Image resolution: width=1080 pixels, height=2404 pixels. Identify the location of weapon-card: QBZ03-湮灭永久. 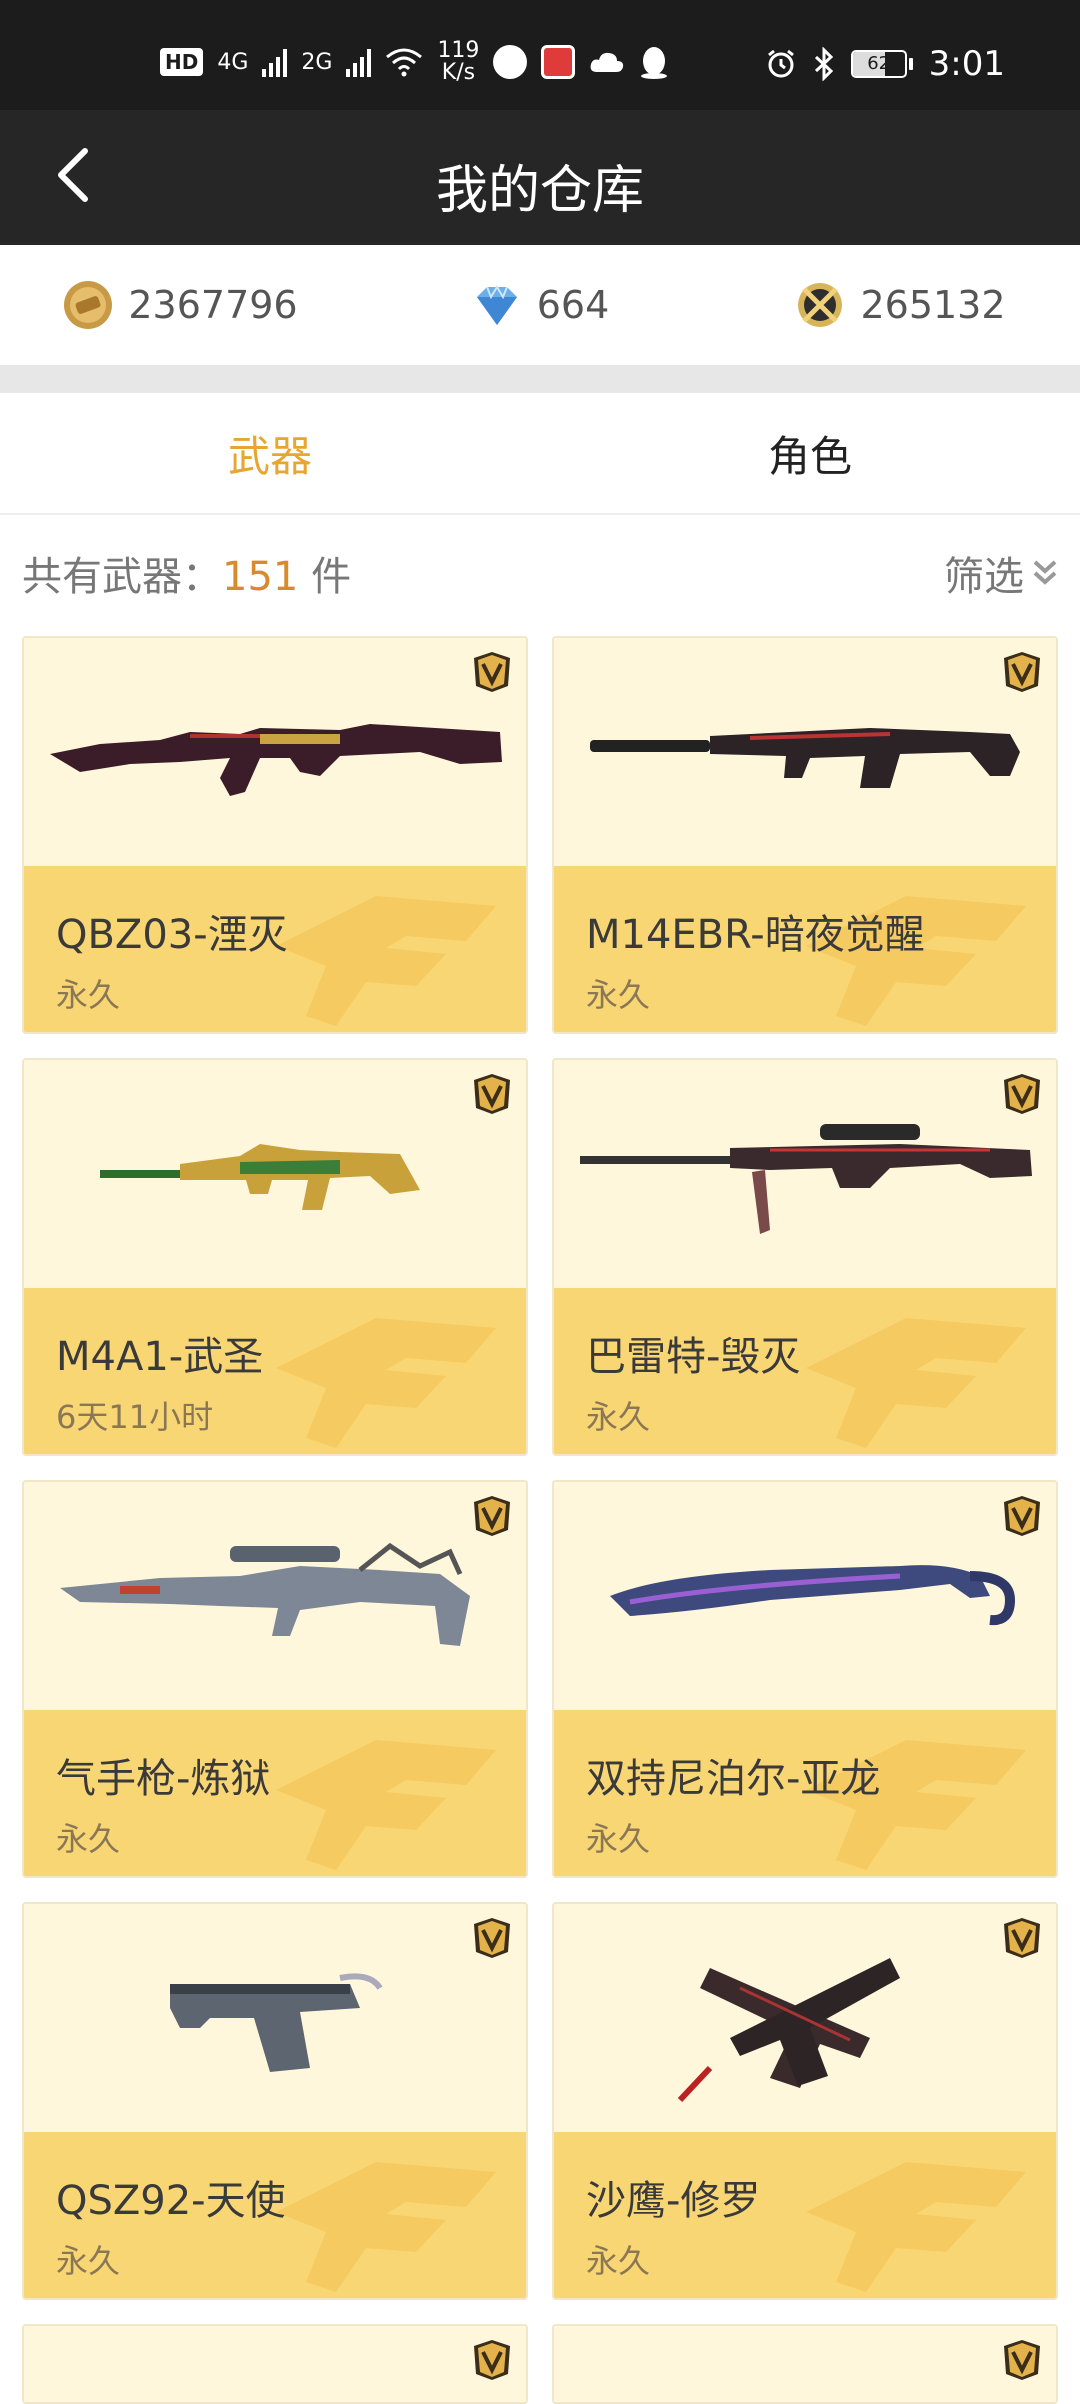
(275, 835).